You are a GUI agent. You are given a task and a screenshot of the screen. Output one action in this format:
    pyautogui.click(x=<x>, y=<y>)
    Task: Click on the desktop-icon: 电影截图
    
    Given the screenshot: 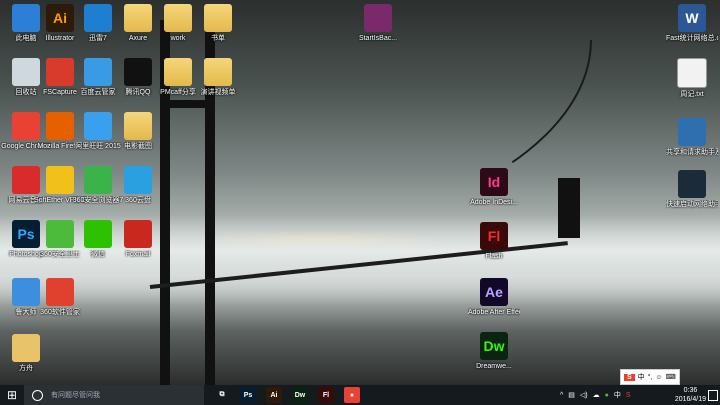 What is the action you would take?
    pyautogui.click(x=138, y=131)
    